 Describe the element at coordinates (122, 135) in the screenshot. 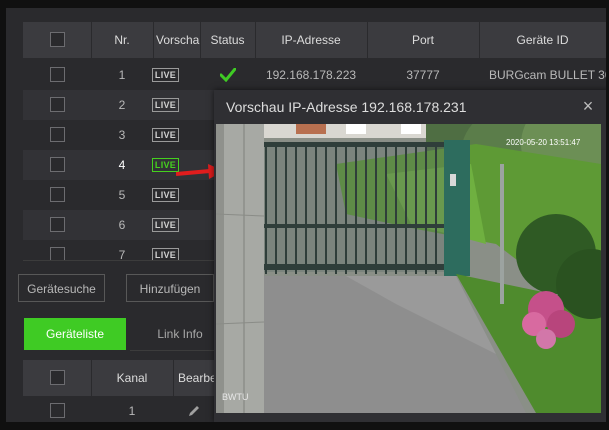

I see `row-nr: 3` at that location.